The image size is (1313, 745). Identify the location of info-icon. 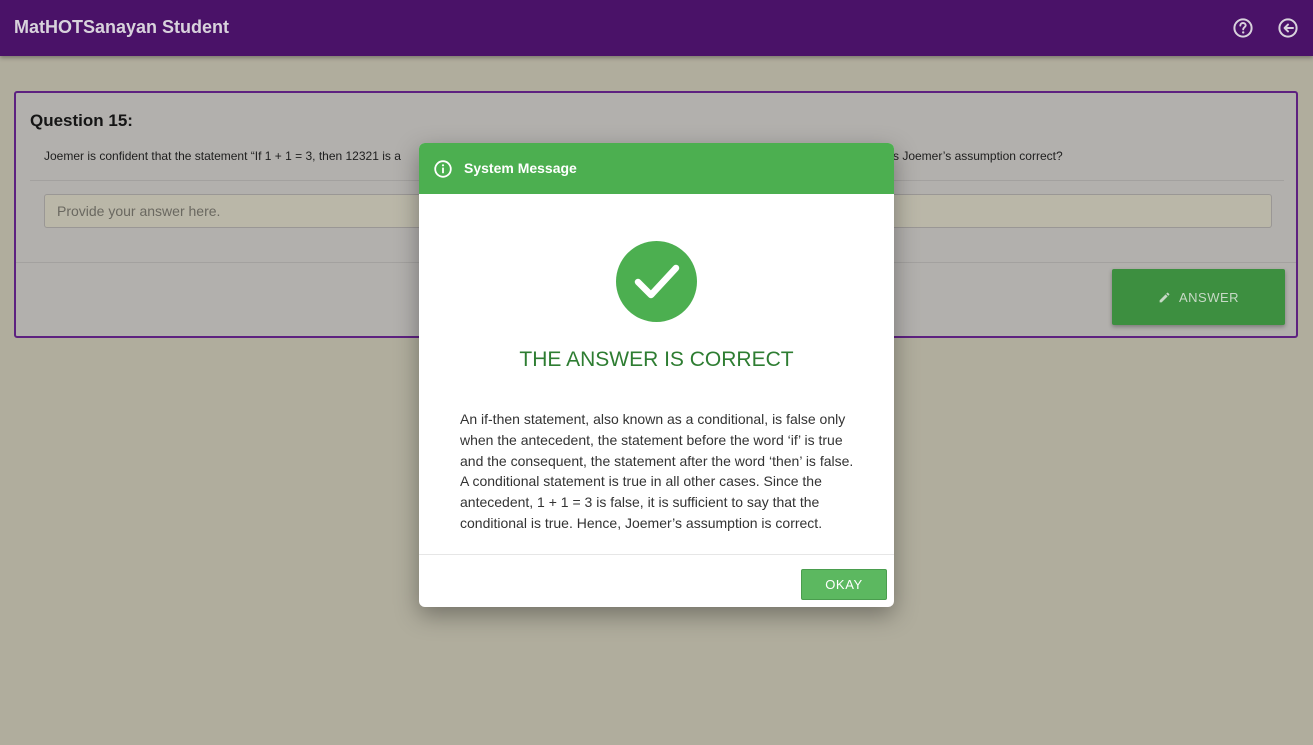
(443, 169).